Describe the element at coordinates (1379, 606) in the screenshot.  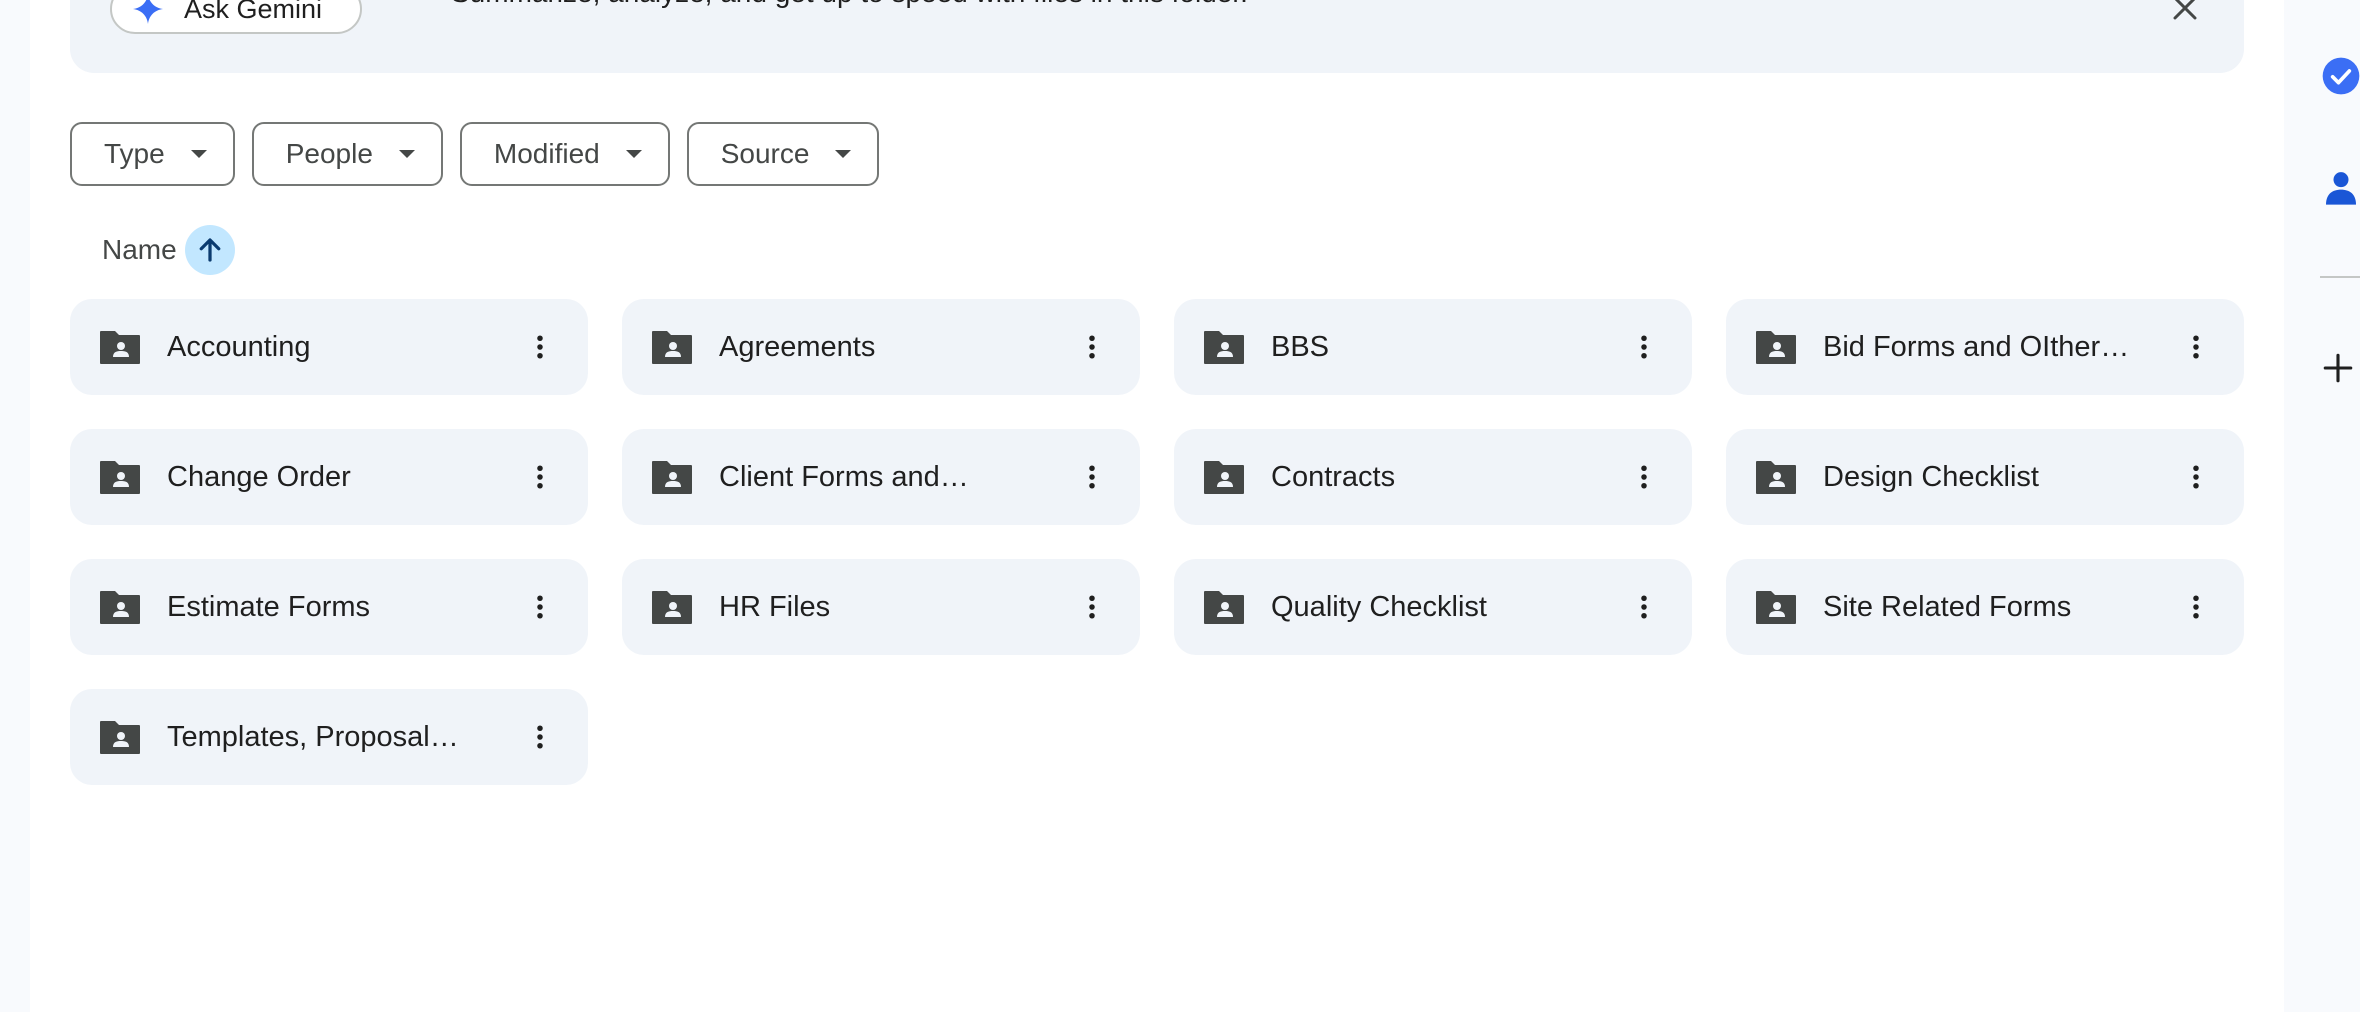
I see `folder-name: Quality Checklist` at that location.